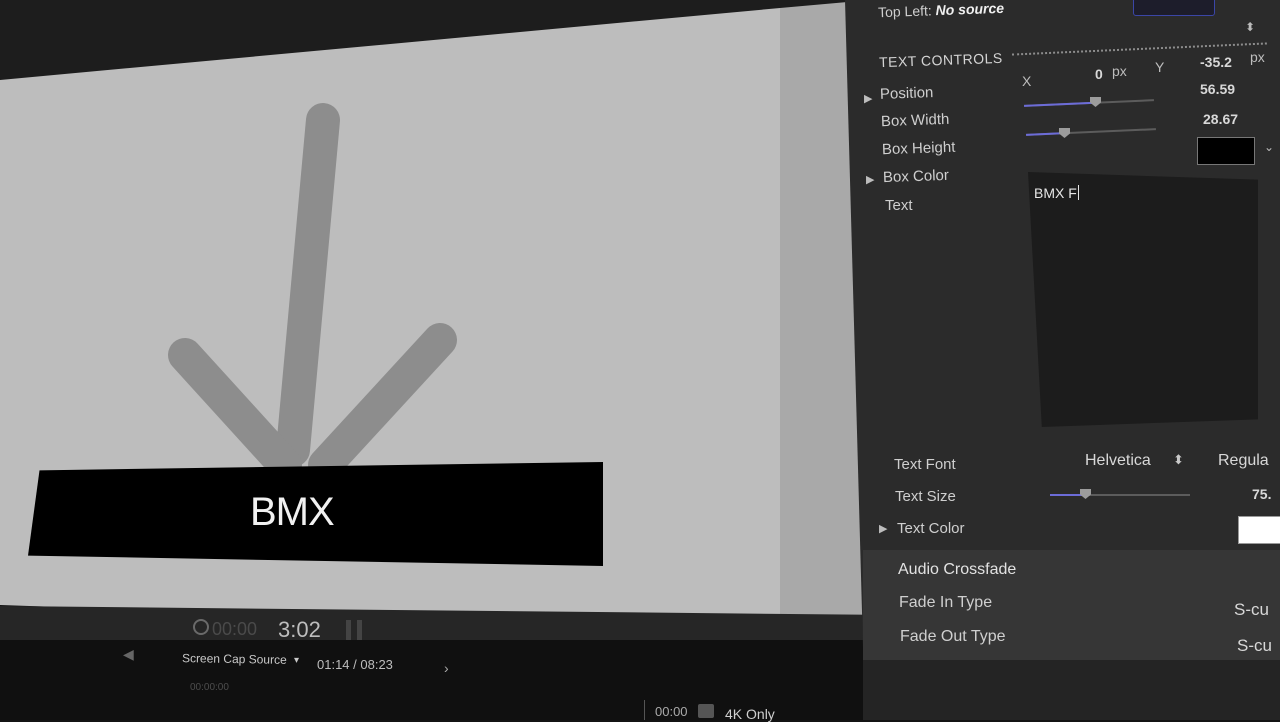 The width and height of the screenshot is (1280, 722). What do you see at coordinates (1027, 81) in the screenshot?
I see `position-x-label: X` at bounding box center [1027, 81].